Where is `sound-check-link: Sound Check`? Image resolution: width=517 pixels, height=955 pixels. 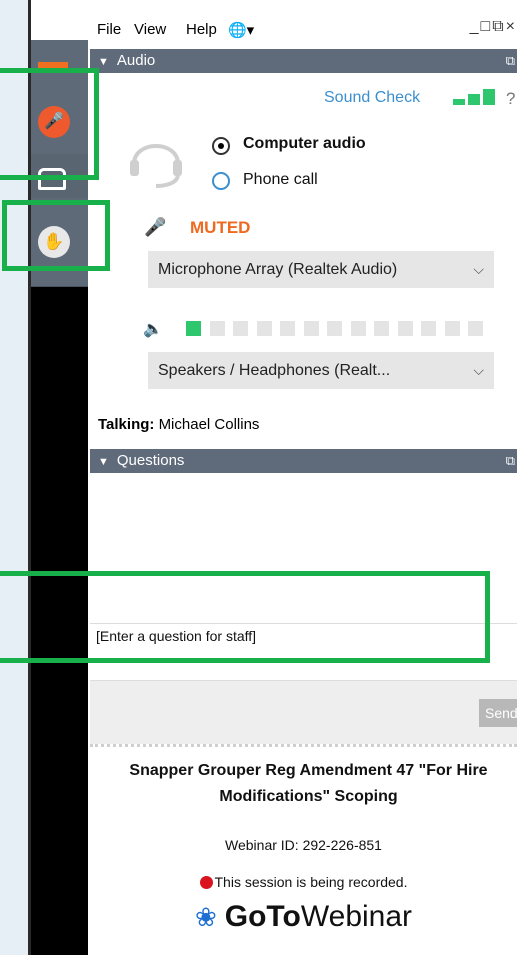
sound-check-link: Sound Check is located at coordinates (372, 98).